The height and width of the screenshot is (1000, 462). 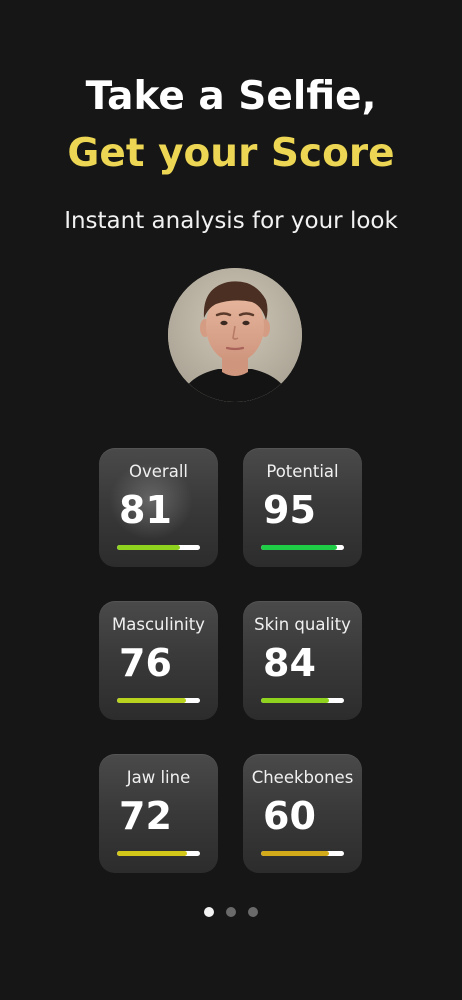 I want to click on metric-score: 60, so click(x=289, y=816).